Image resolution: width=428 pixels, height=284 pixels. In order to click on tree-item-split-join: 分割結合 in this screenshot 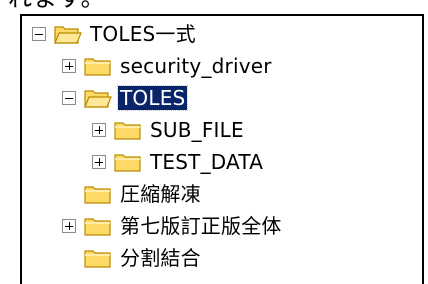, I will do `click(132, 258)`.